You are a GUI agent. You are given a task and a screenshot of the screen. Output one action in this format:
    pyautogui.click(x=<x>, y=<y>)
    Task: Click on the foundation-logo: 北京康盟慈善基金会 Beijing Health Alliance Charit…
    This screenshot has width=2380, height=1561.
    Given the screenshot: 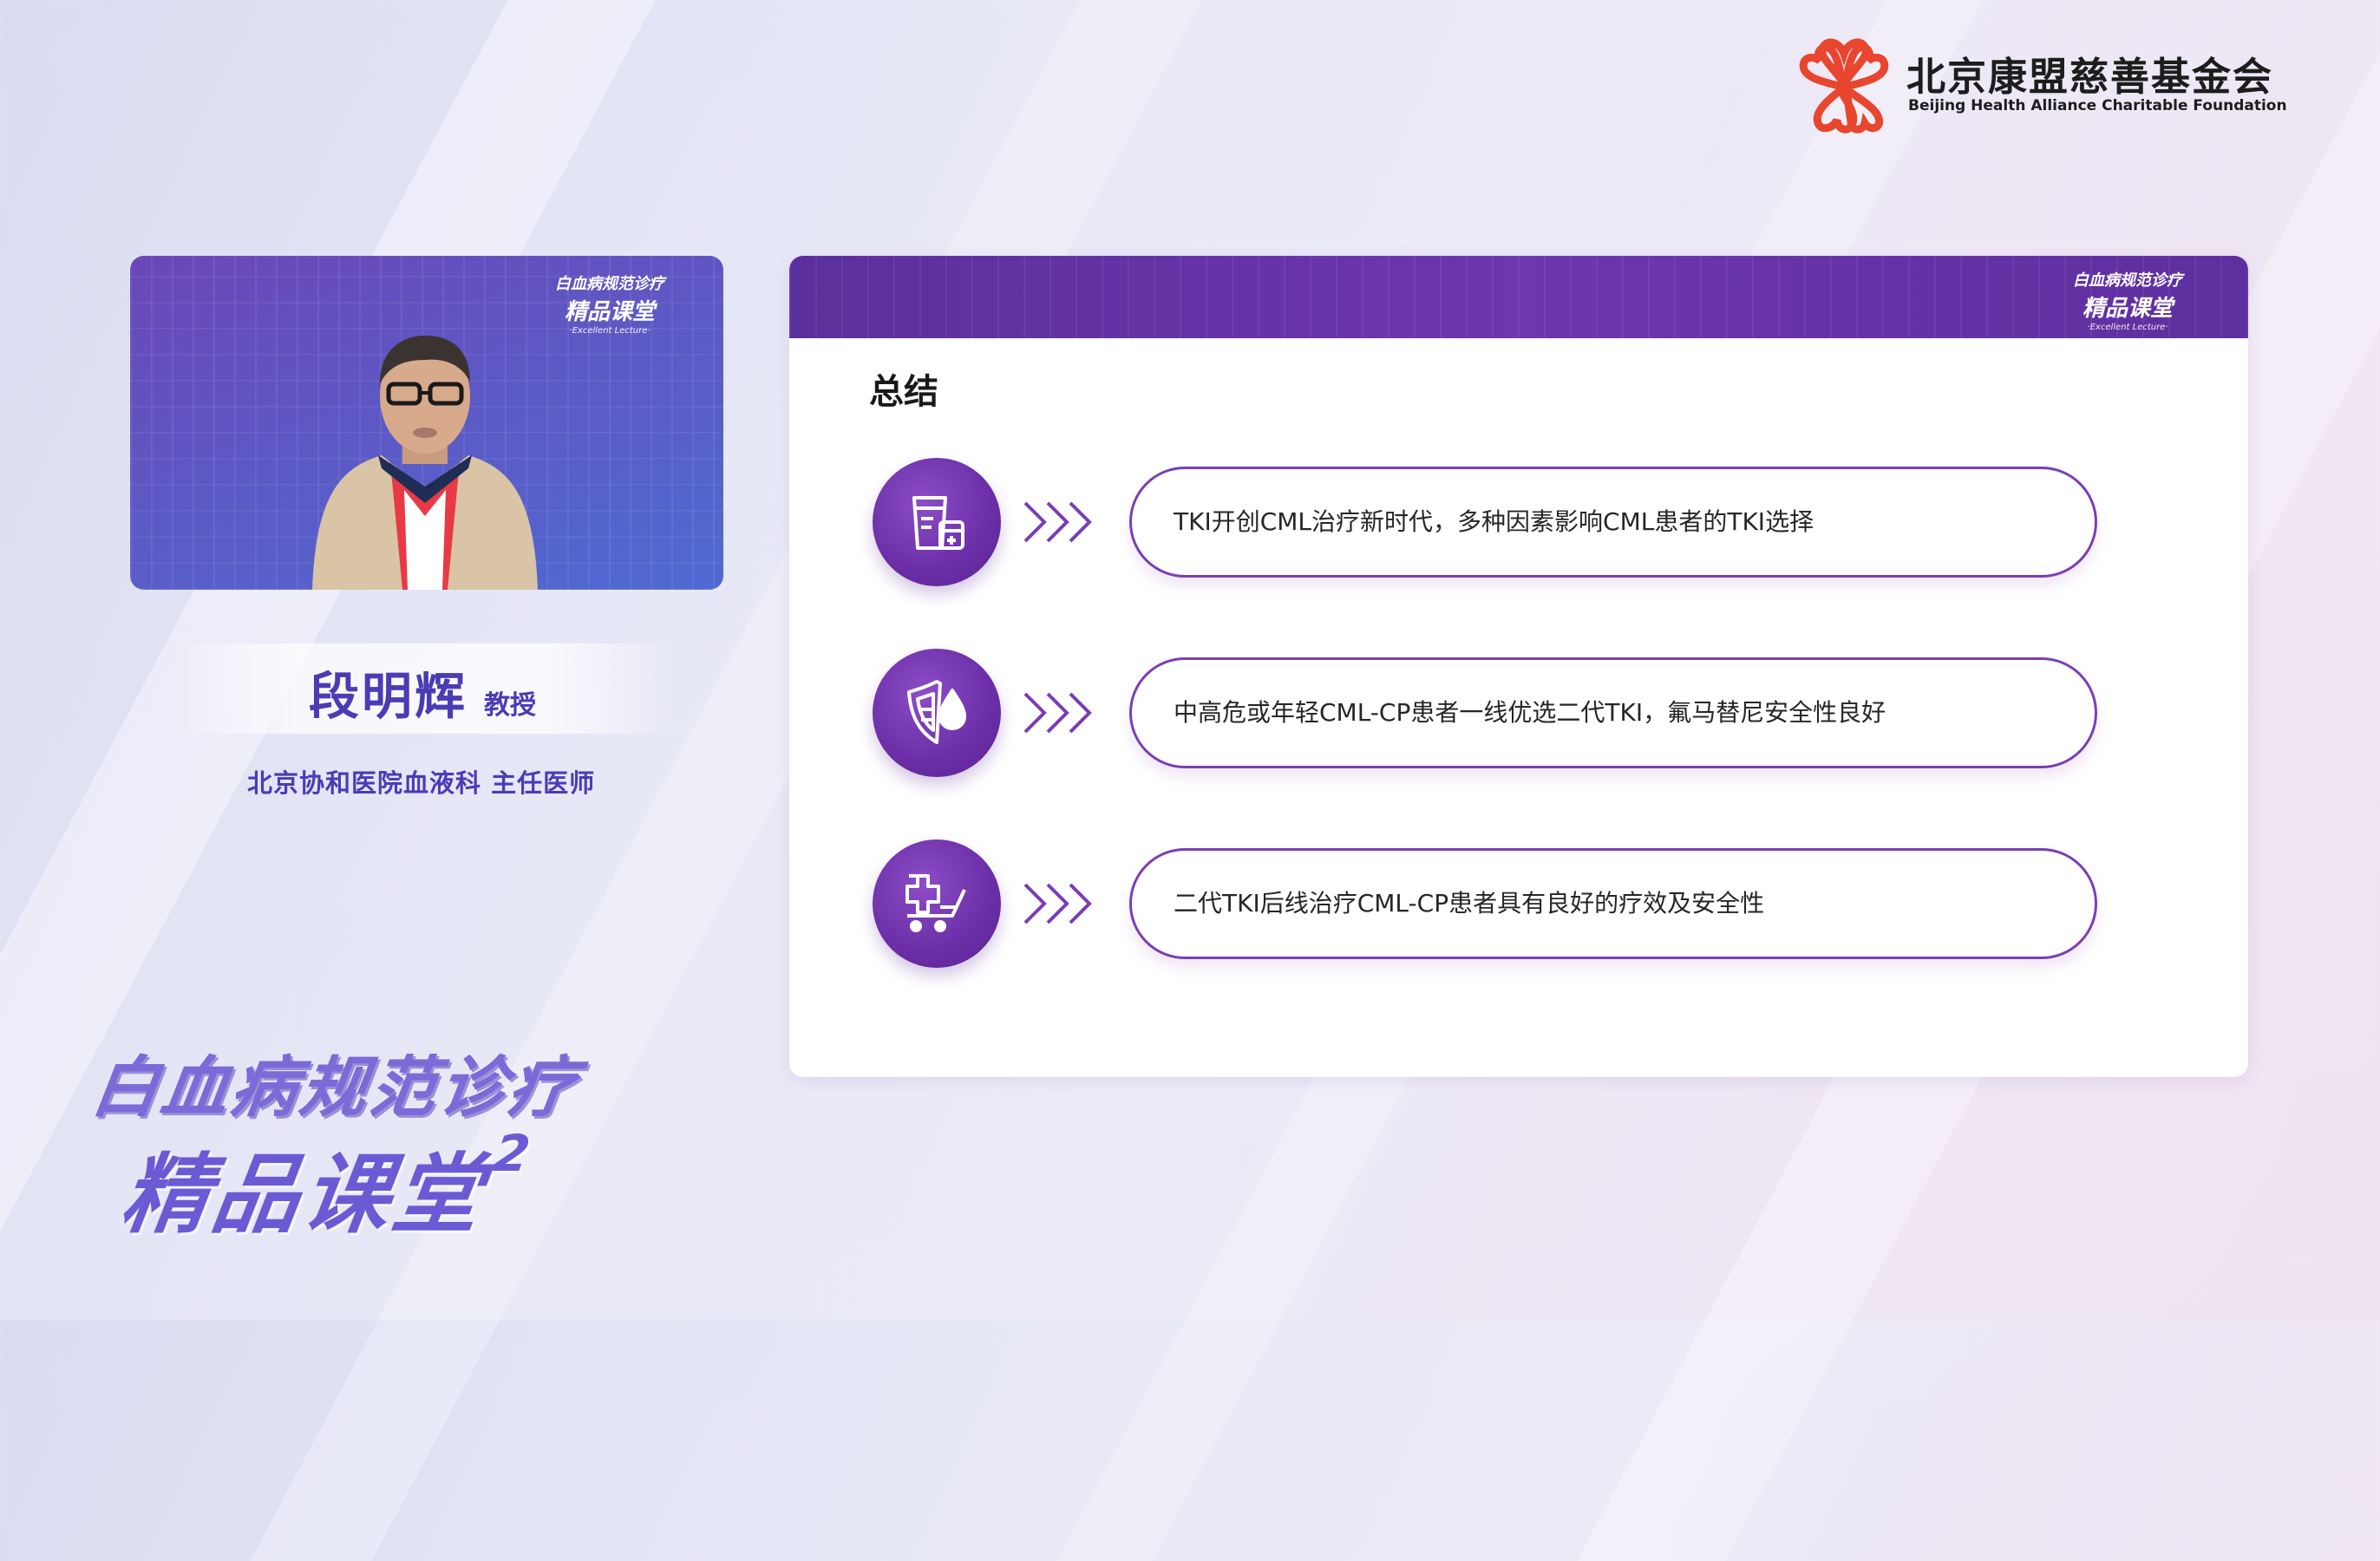 What is the action you would take?
    pyautogui.click(x=2041, y=86)
    